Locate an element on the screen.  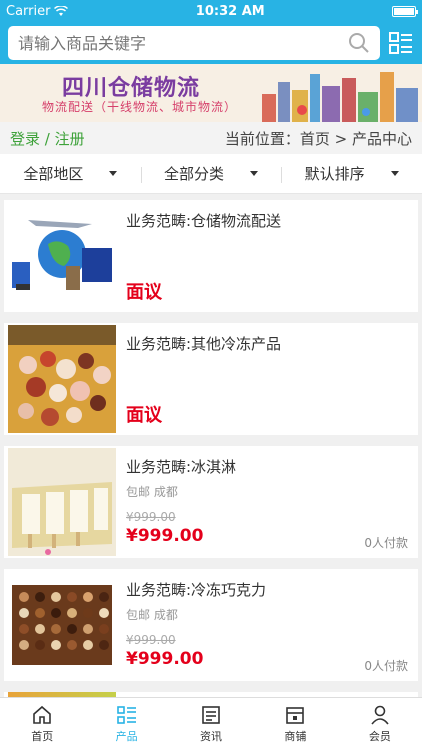
search-icon is located at coordinates (359, 43).